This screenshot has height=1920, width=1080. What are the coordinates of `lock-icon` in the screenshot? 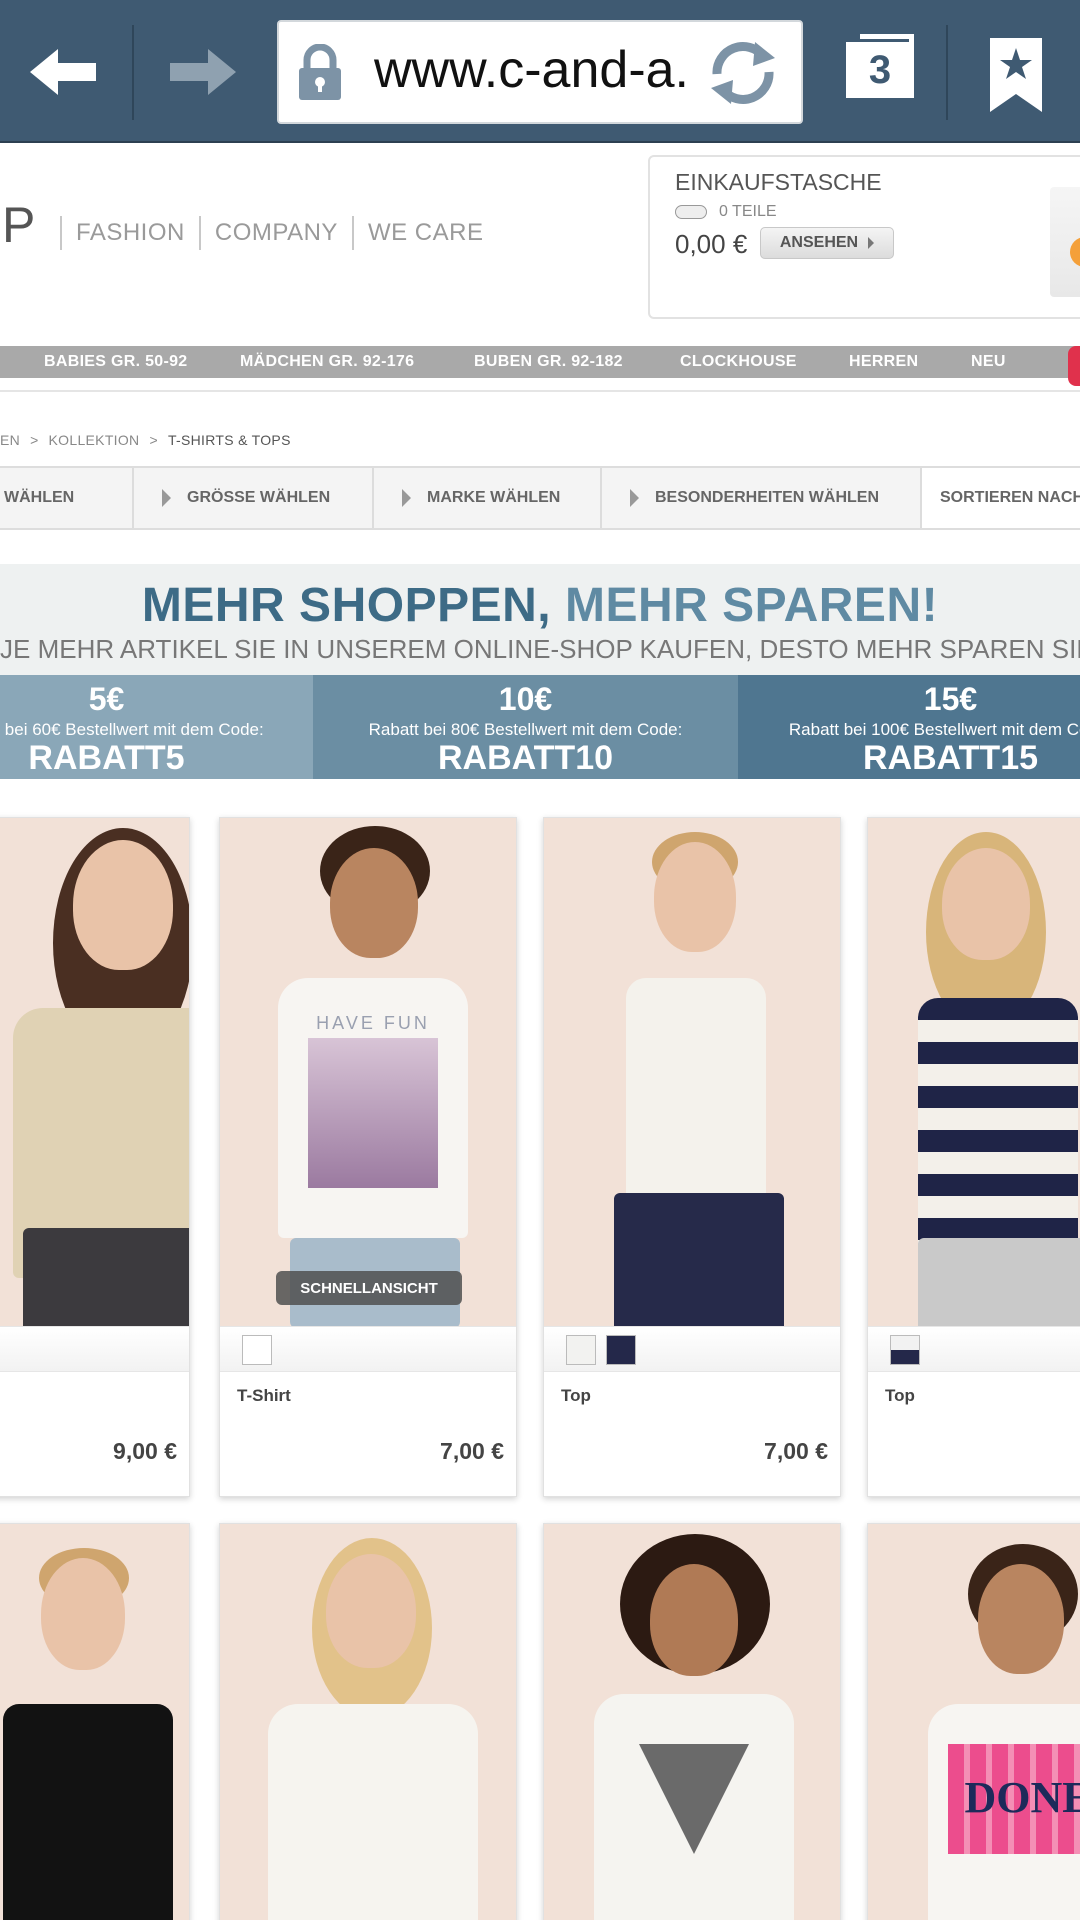 It's located at (320, 72).